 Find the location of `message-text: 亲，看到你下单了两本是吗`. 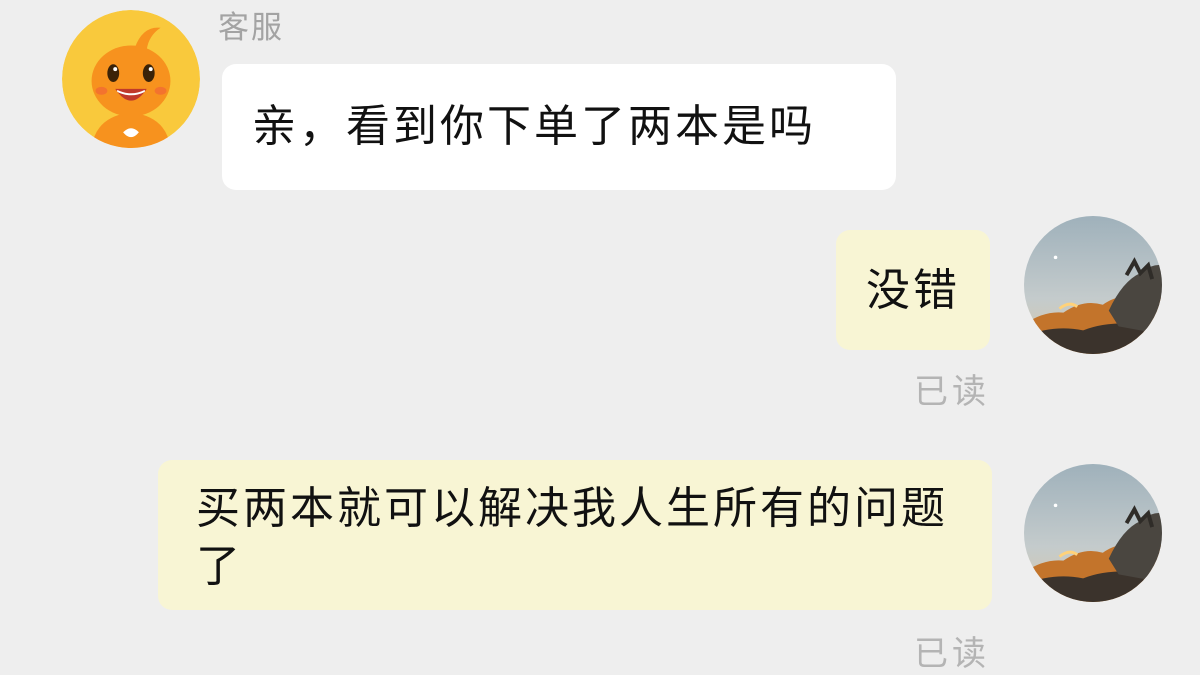

message-text: 亲，看到你下单了两本是吗 is located at coordinates (534, 126).